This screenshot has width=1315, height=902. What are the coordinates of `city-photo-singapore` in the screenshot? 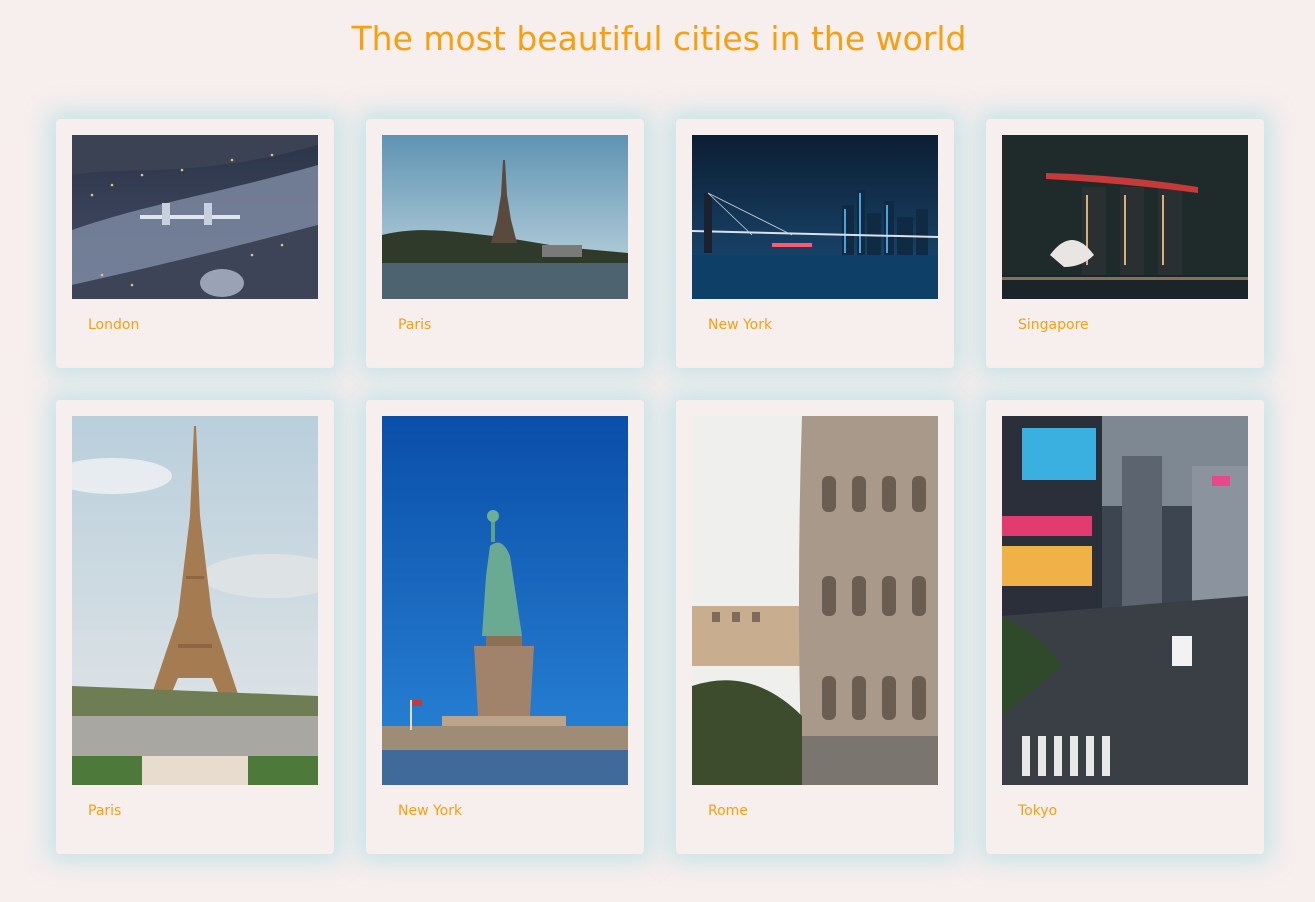 It's located at (1125, 217).